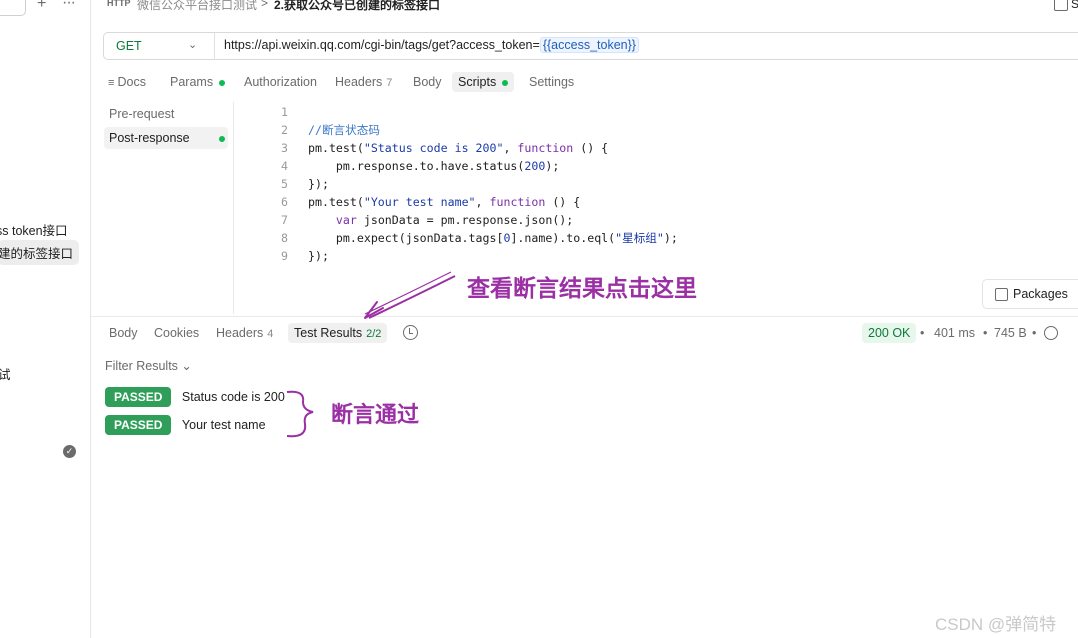  What do you see at coordinates (465, 220) in the screenshot?
I see `code-token: jsonData = pm.response.json();` at bounding box center [465, 220].